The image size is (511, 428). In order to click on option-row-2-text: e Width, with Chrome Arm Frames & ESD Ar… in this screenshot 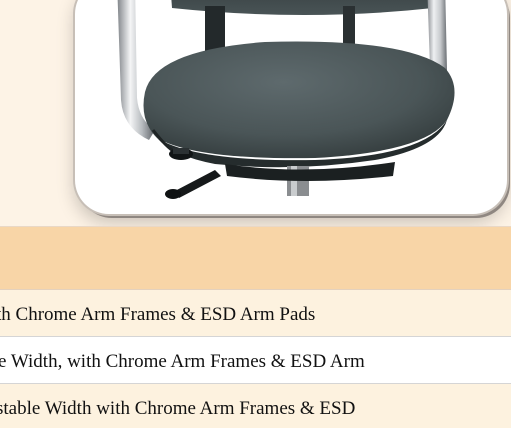, I will do `click(182, 361)`.